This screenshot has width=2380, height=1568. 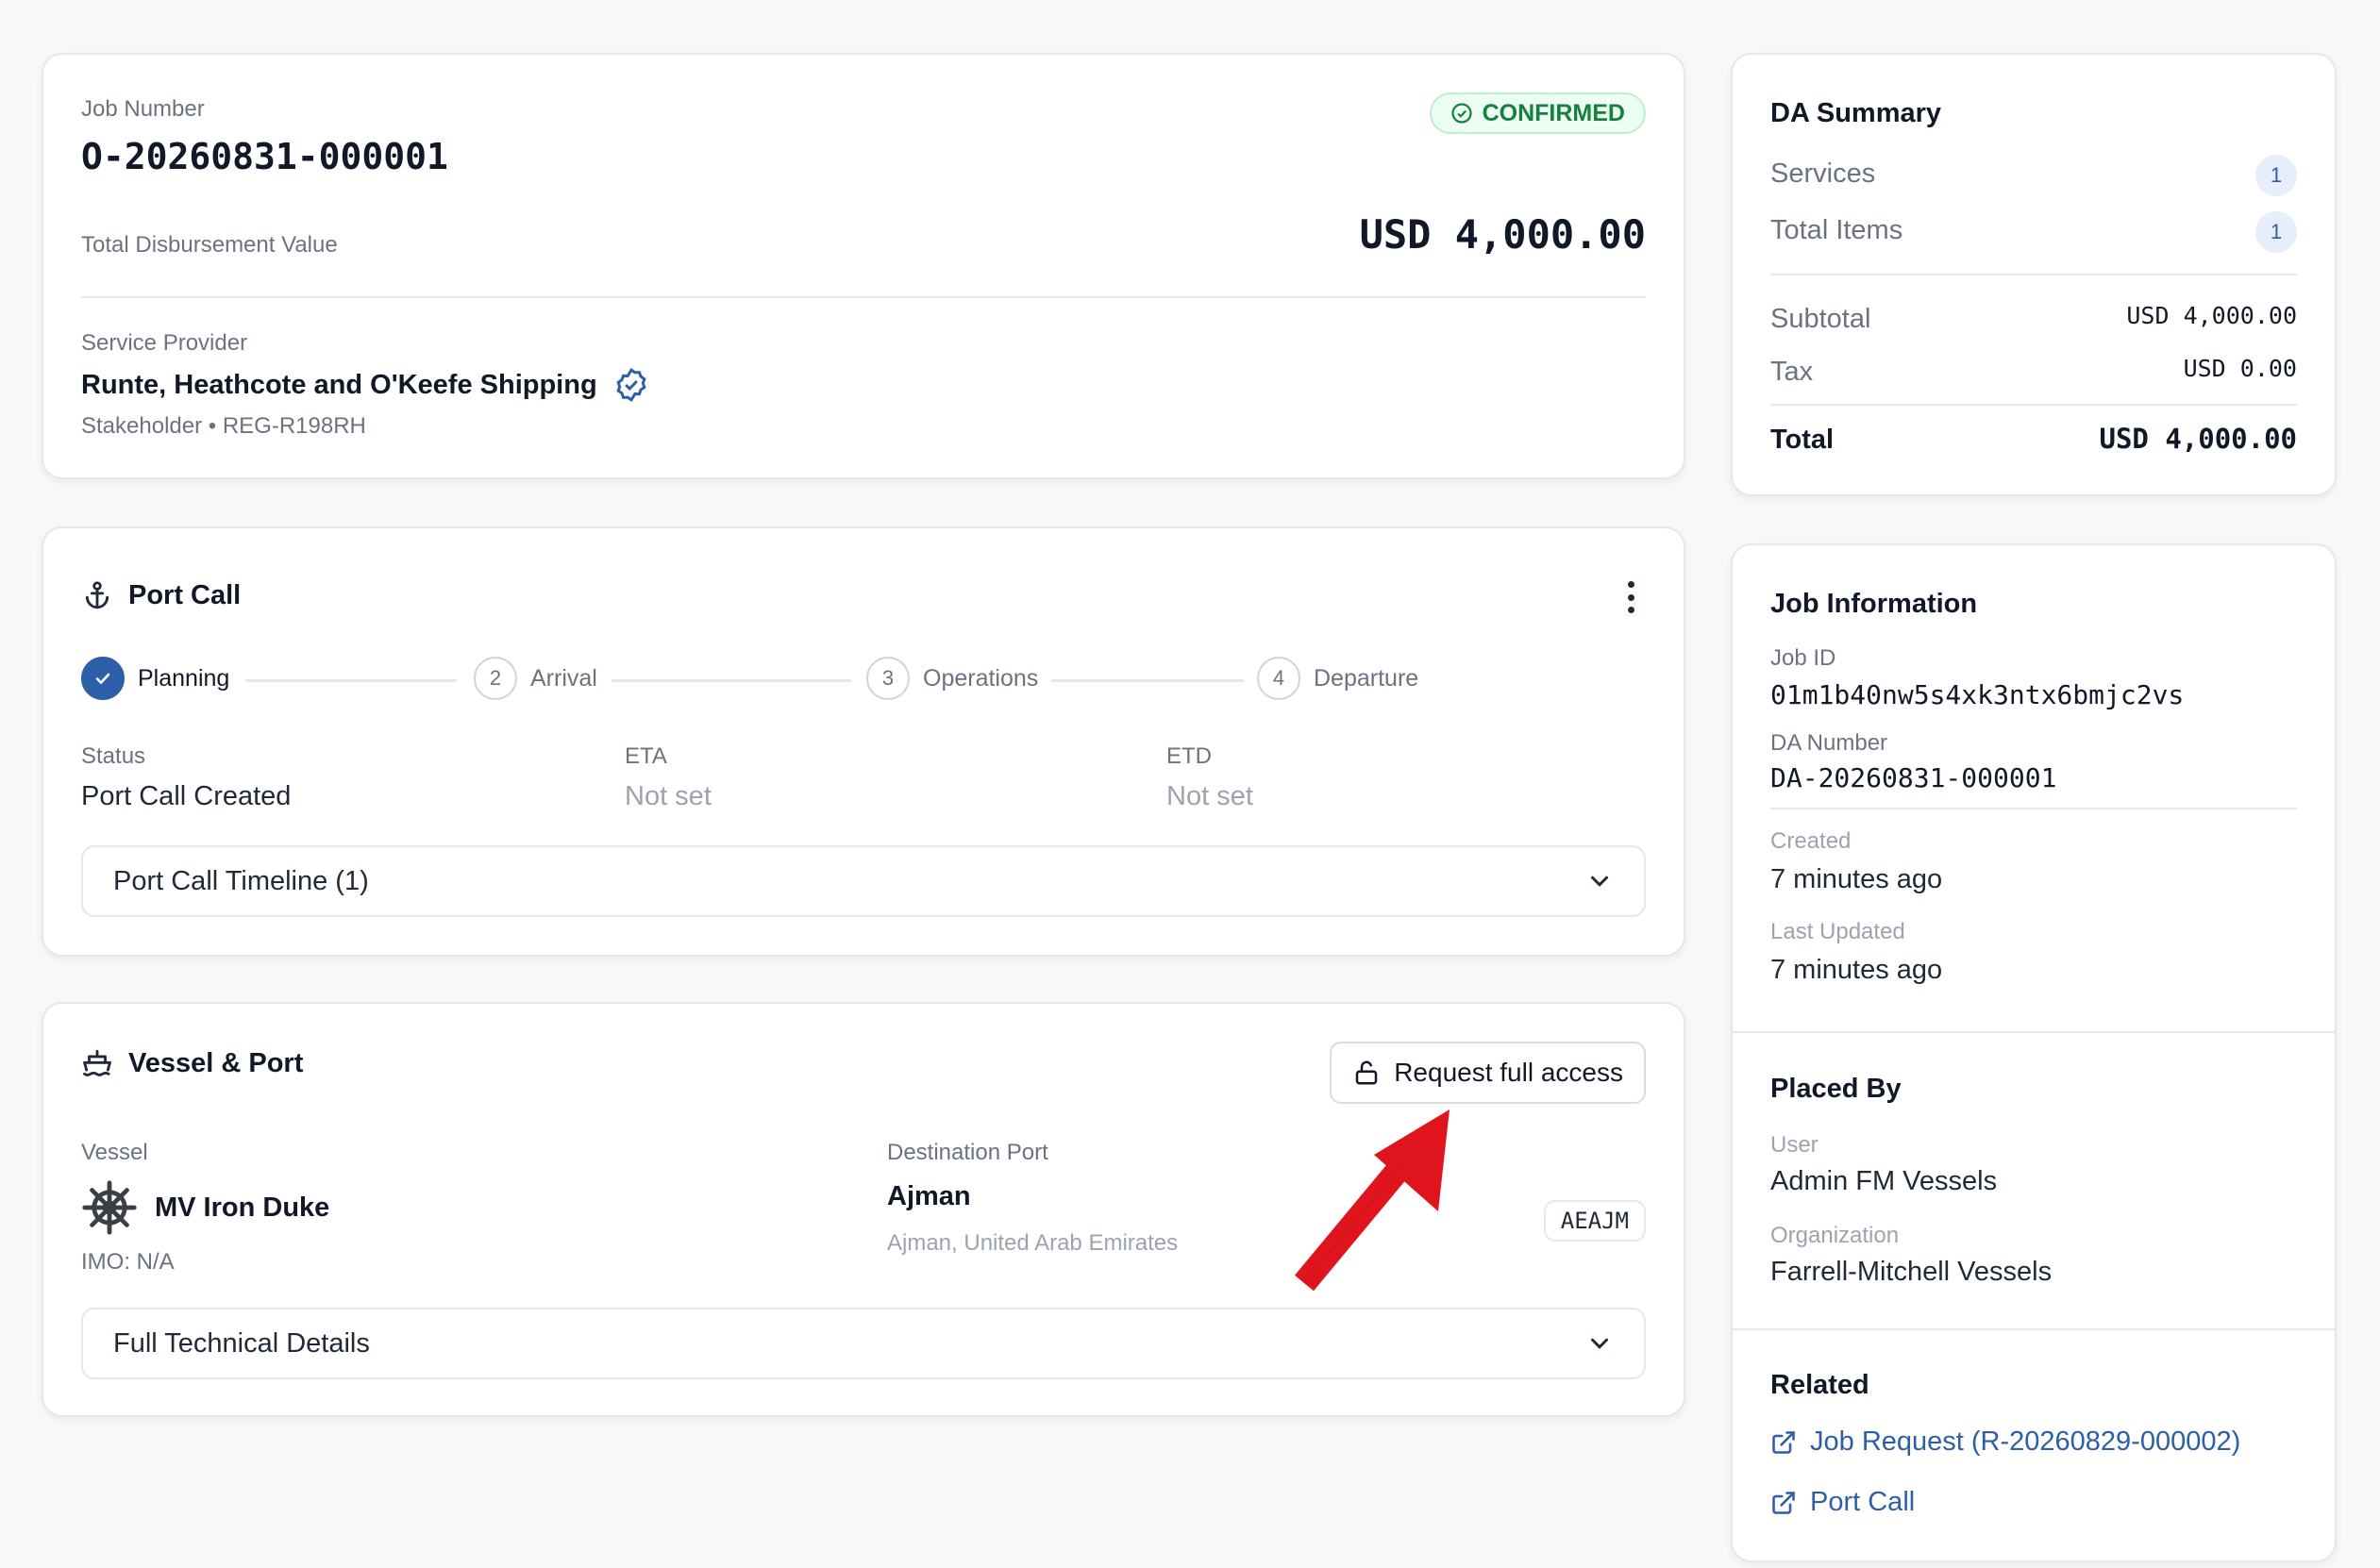 I want to click on service-provider: Runte, Heathcote and O'Keefe Shipping, so click(x=365, y=385).